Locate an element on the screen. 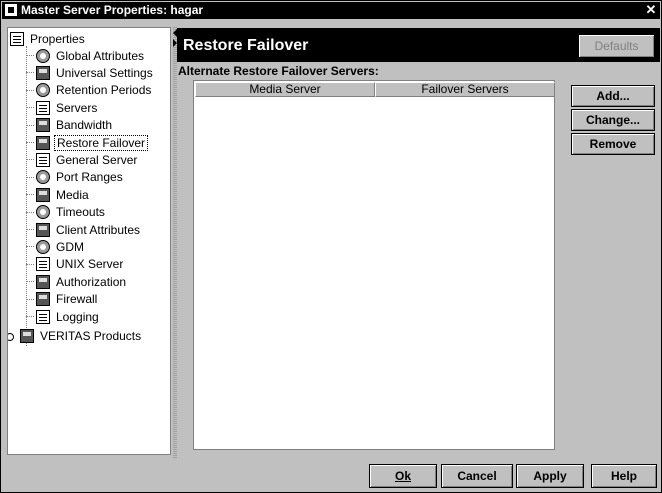  client-attributes-icon is located at coordinates (43, 229).